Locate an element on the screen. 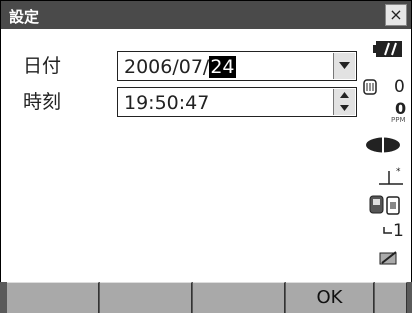 This screenshot has height=313, width=412. atmosphere-value: 0 is located at coordinates (399, 87).